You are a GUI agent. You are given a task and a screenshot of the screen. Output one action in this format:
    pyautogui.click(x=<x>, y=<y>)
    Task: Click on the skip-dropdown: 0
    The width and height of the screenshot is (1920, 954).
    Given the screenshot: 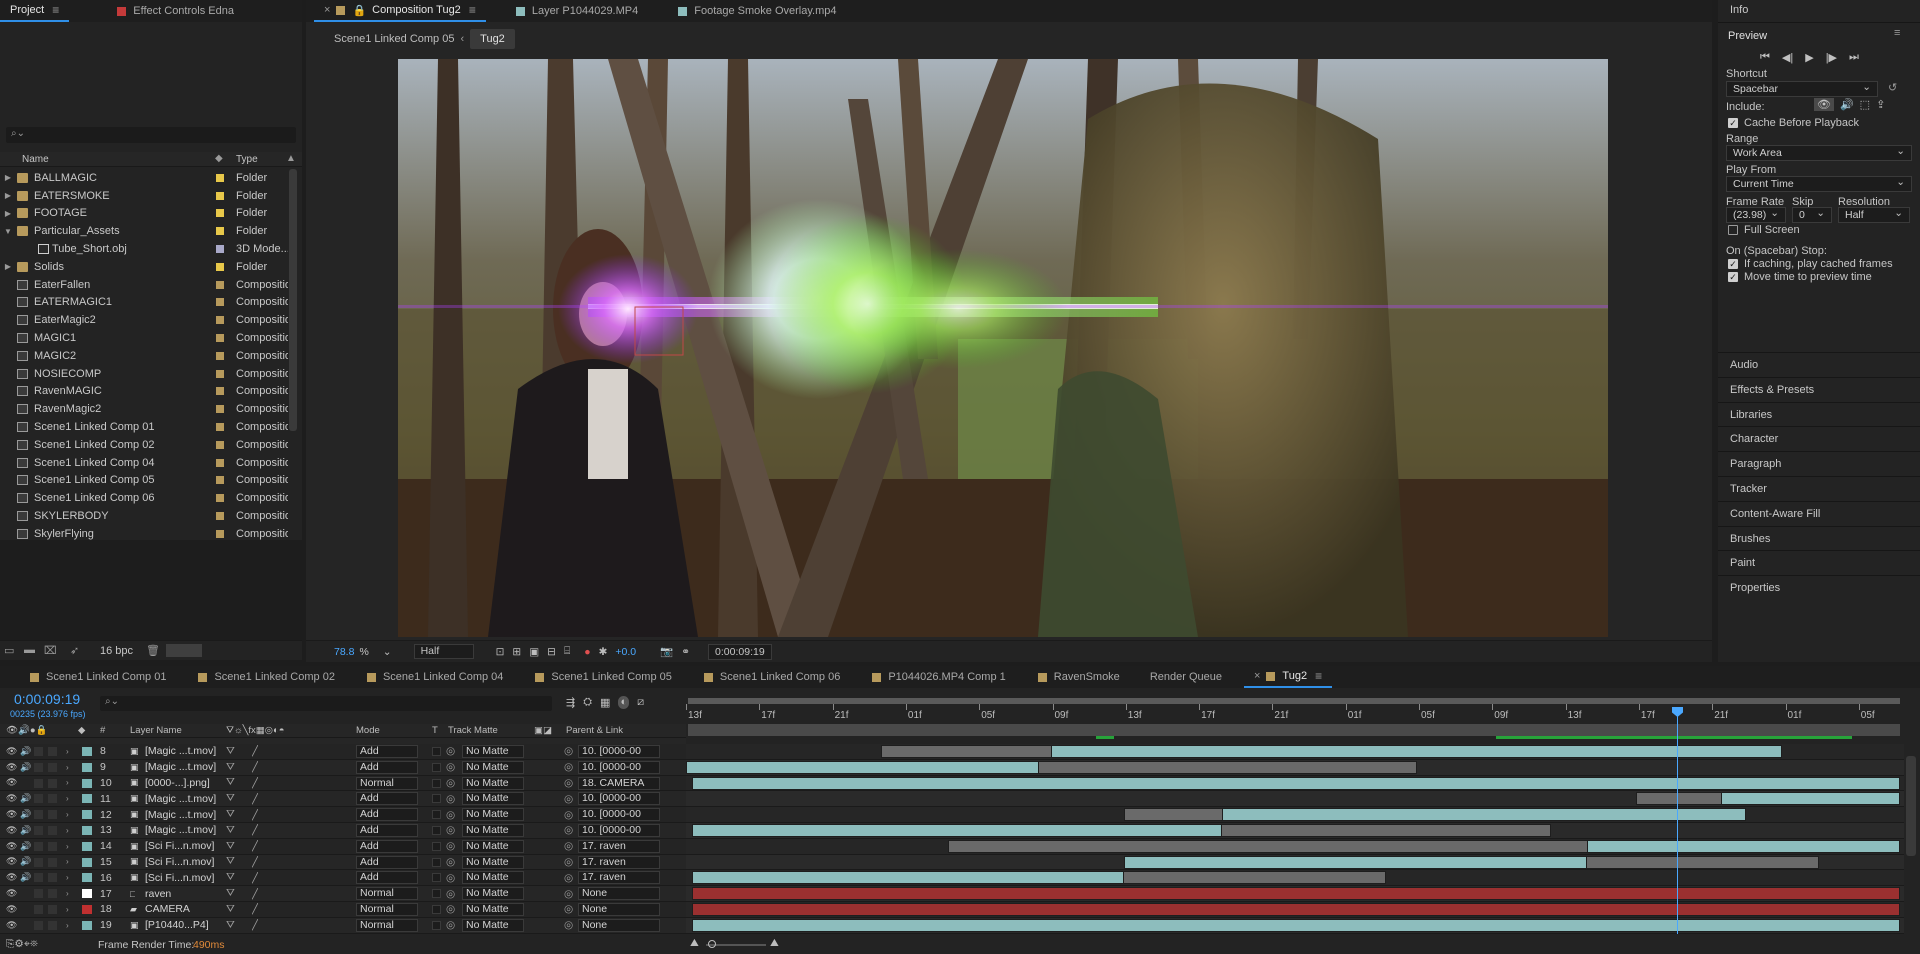 What is the action you would take?
    pyautogui.click(x=1812, y=214)
    